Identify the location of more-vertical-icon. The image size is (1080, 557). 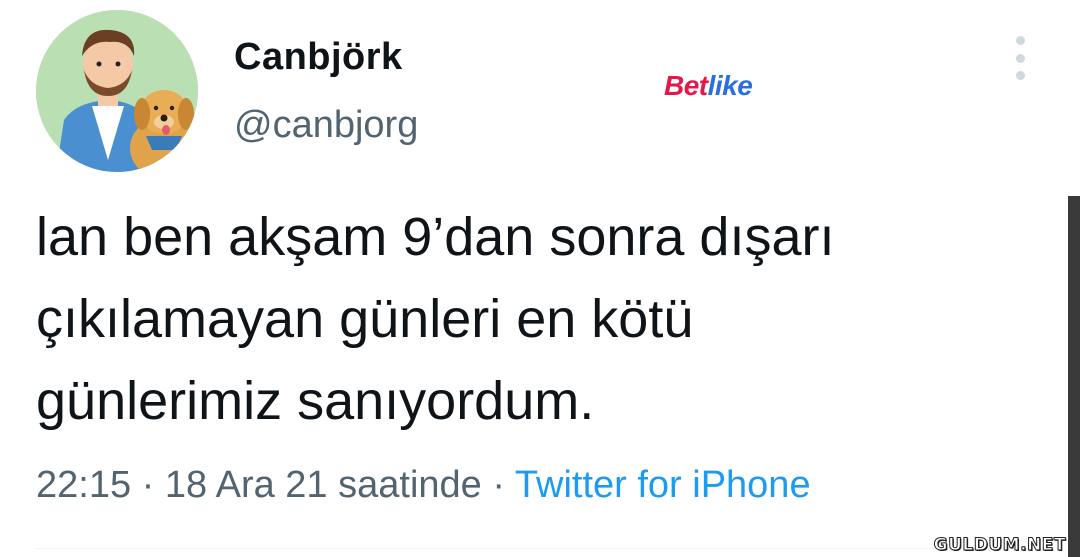
(1020, 58).